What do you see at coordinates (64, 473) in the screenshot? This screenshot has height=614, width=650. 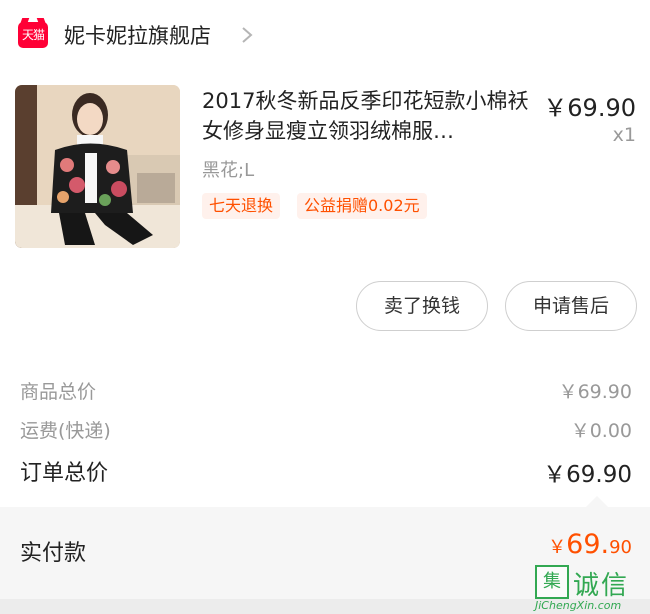 I see `order-total-label: 订单总价` at bounding box center [64, 473].